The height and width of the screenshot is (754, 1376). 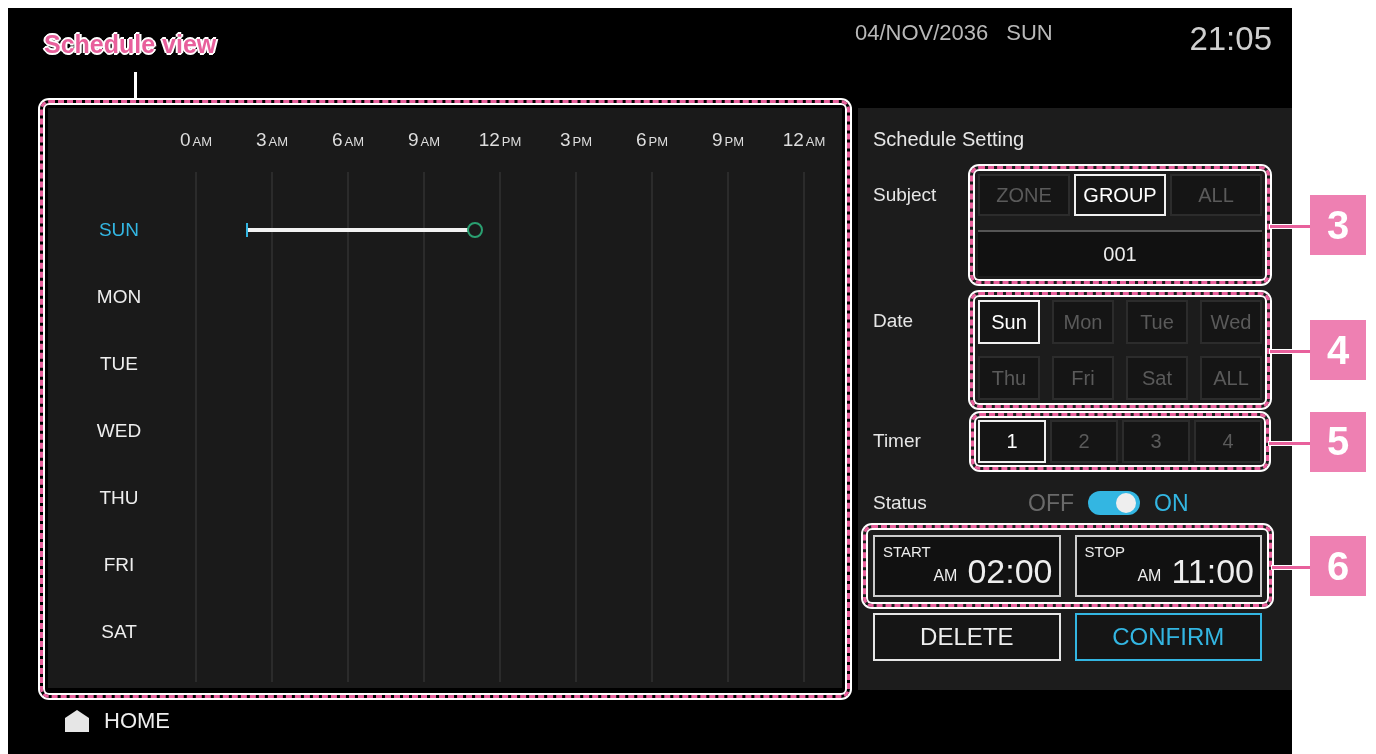 I want to click on day-label: TUE, so click(x=103, y=363).